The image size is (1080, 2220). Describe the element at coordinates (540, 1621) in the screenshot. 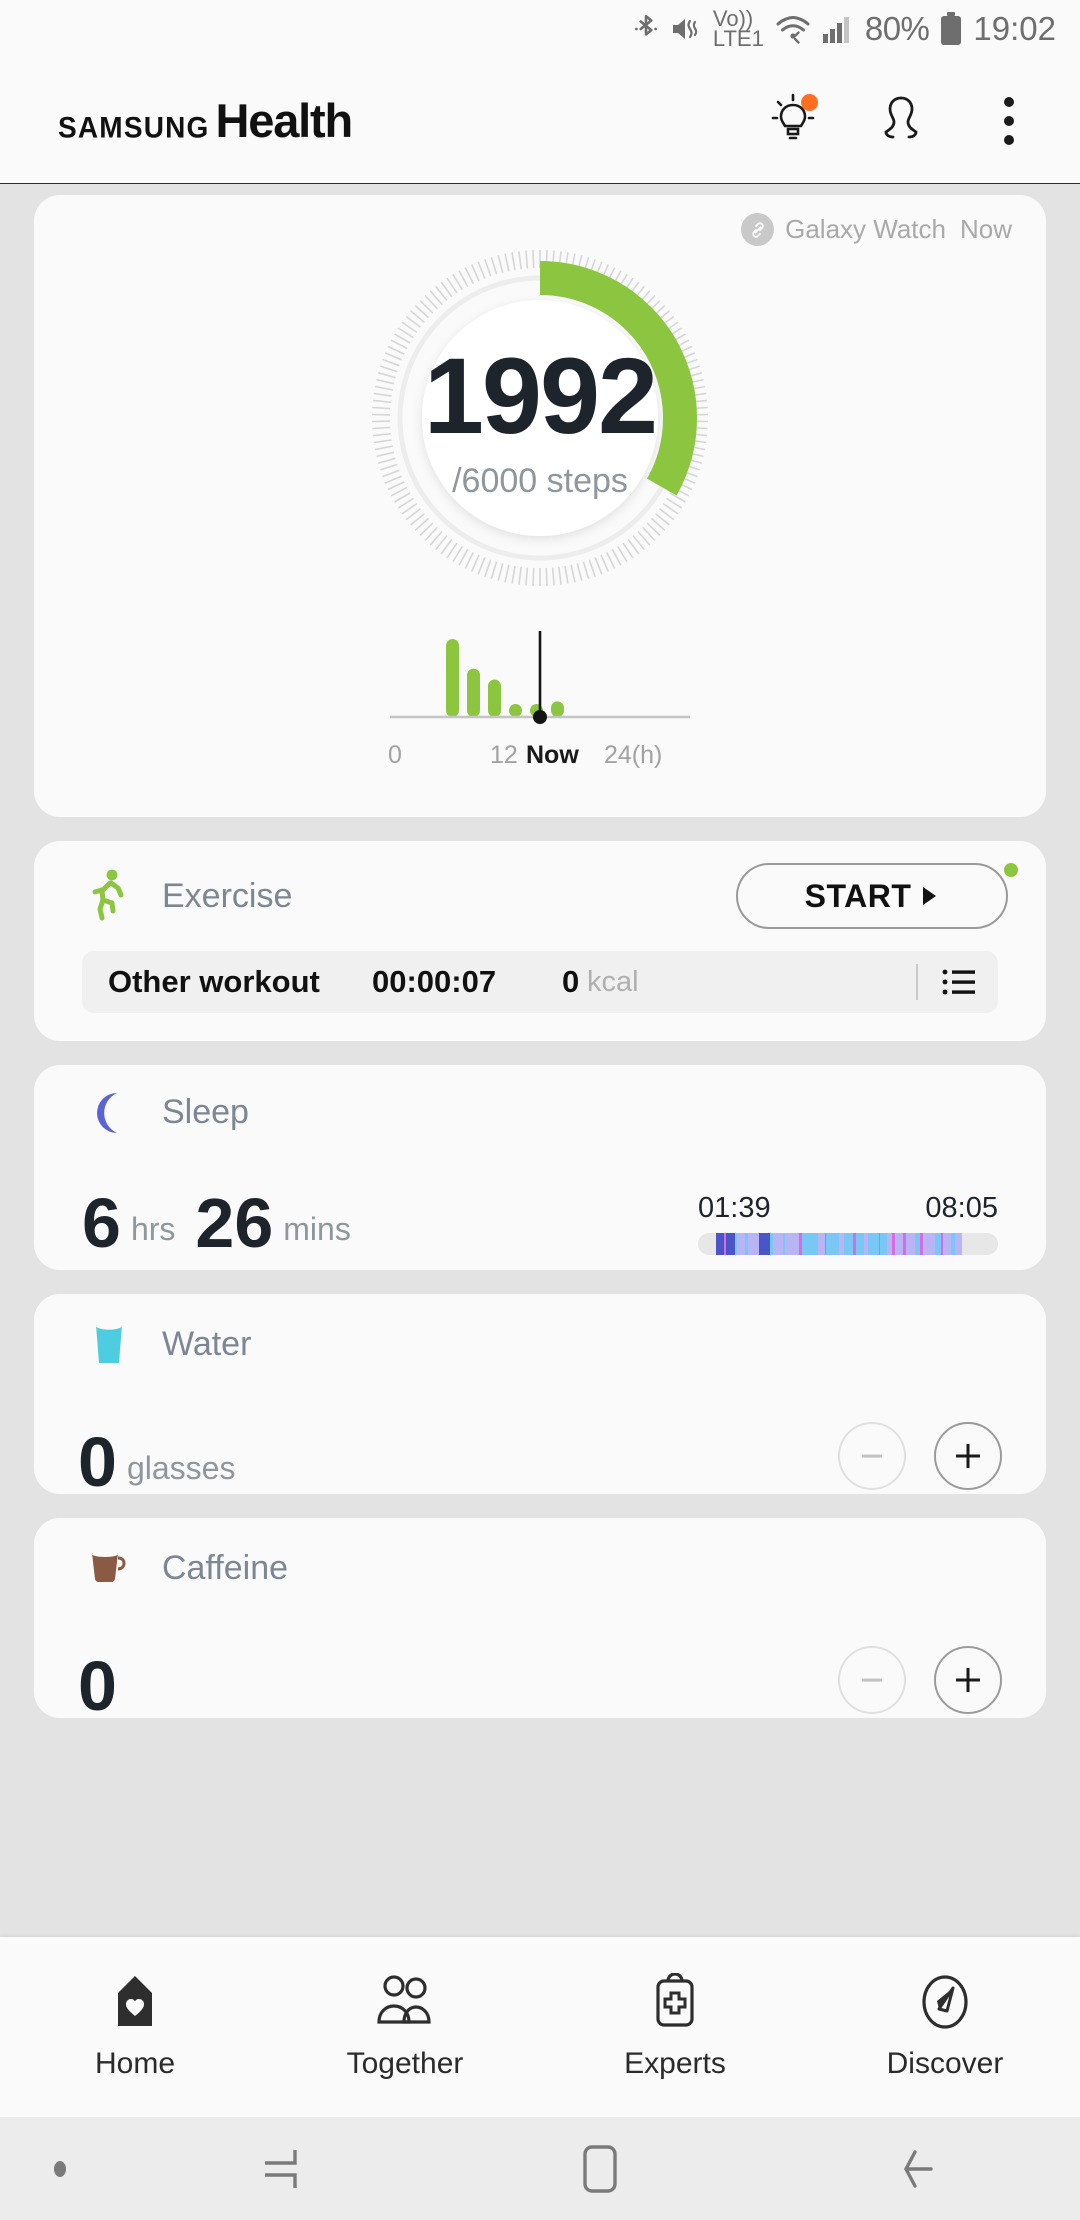

I see `caffeine-card: Caffeine 0` at that location.